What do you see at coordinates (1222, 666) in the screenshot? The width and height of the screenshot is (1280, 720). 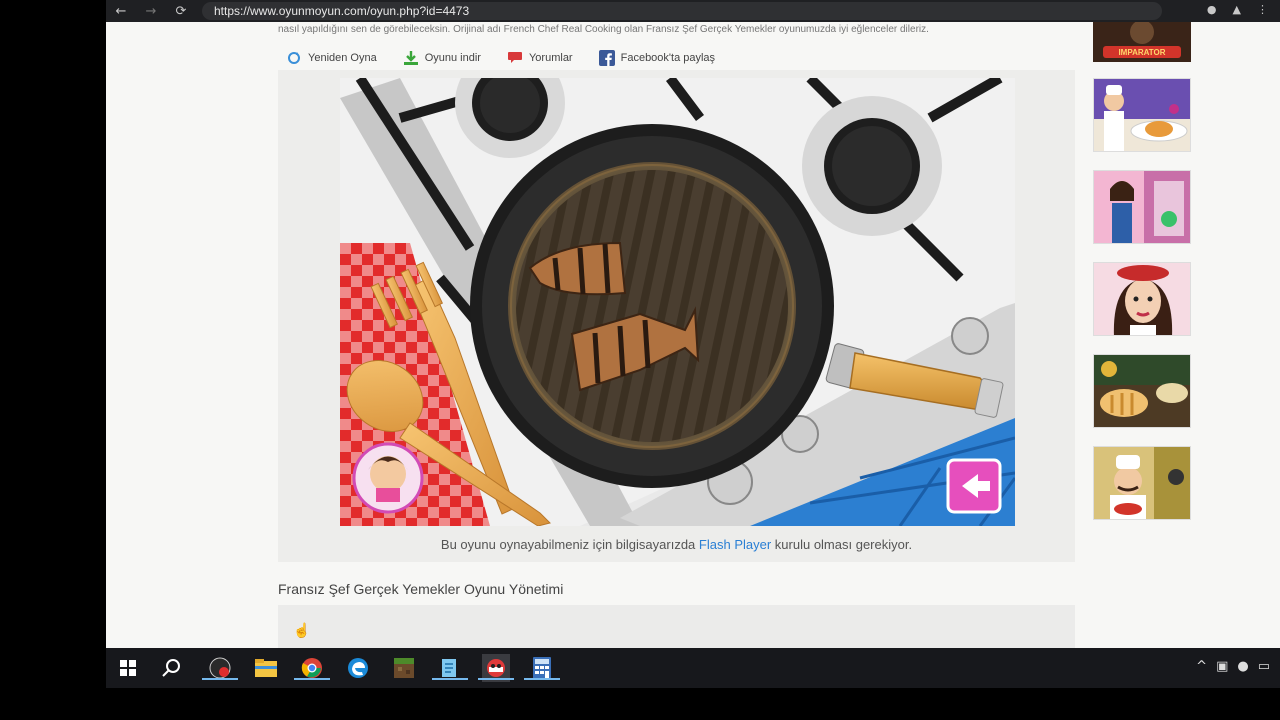 I see `tray-network-icon: ▣` at bounding box center [1222, 666].